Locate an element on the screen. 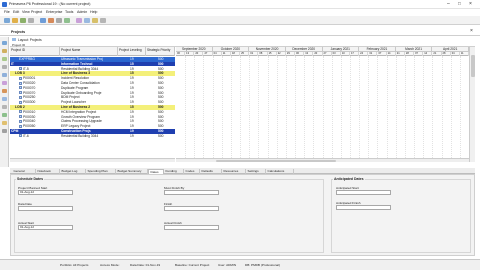  projects-icon is located at coordinates (43, 20).